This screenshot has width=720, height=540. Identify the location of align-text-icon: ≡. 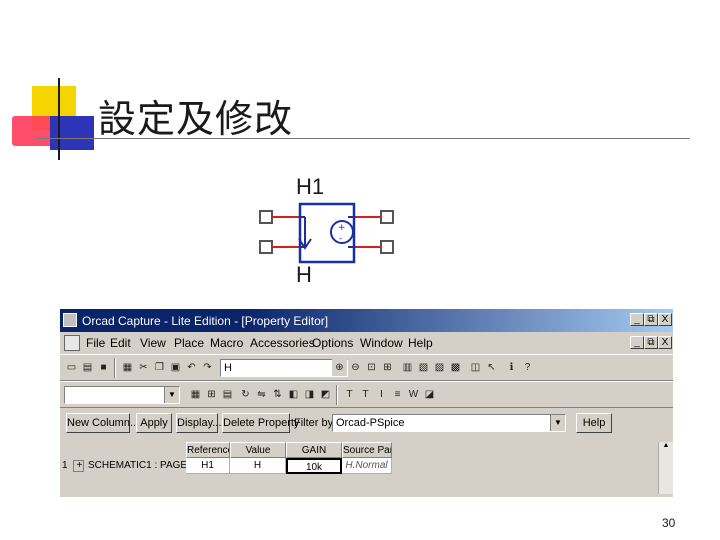
(397, 394).